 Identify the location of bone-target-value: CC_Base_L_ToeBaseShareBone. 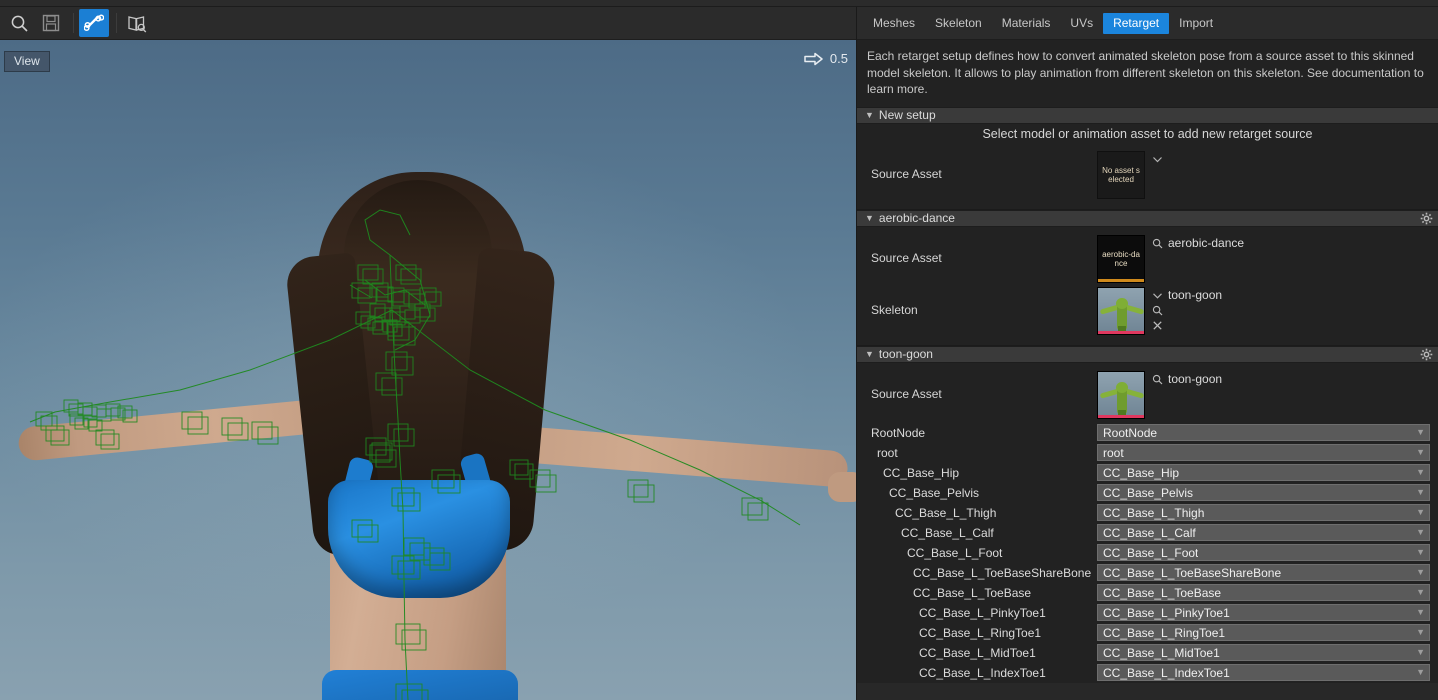
(1192, 572).